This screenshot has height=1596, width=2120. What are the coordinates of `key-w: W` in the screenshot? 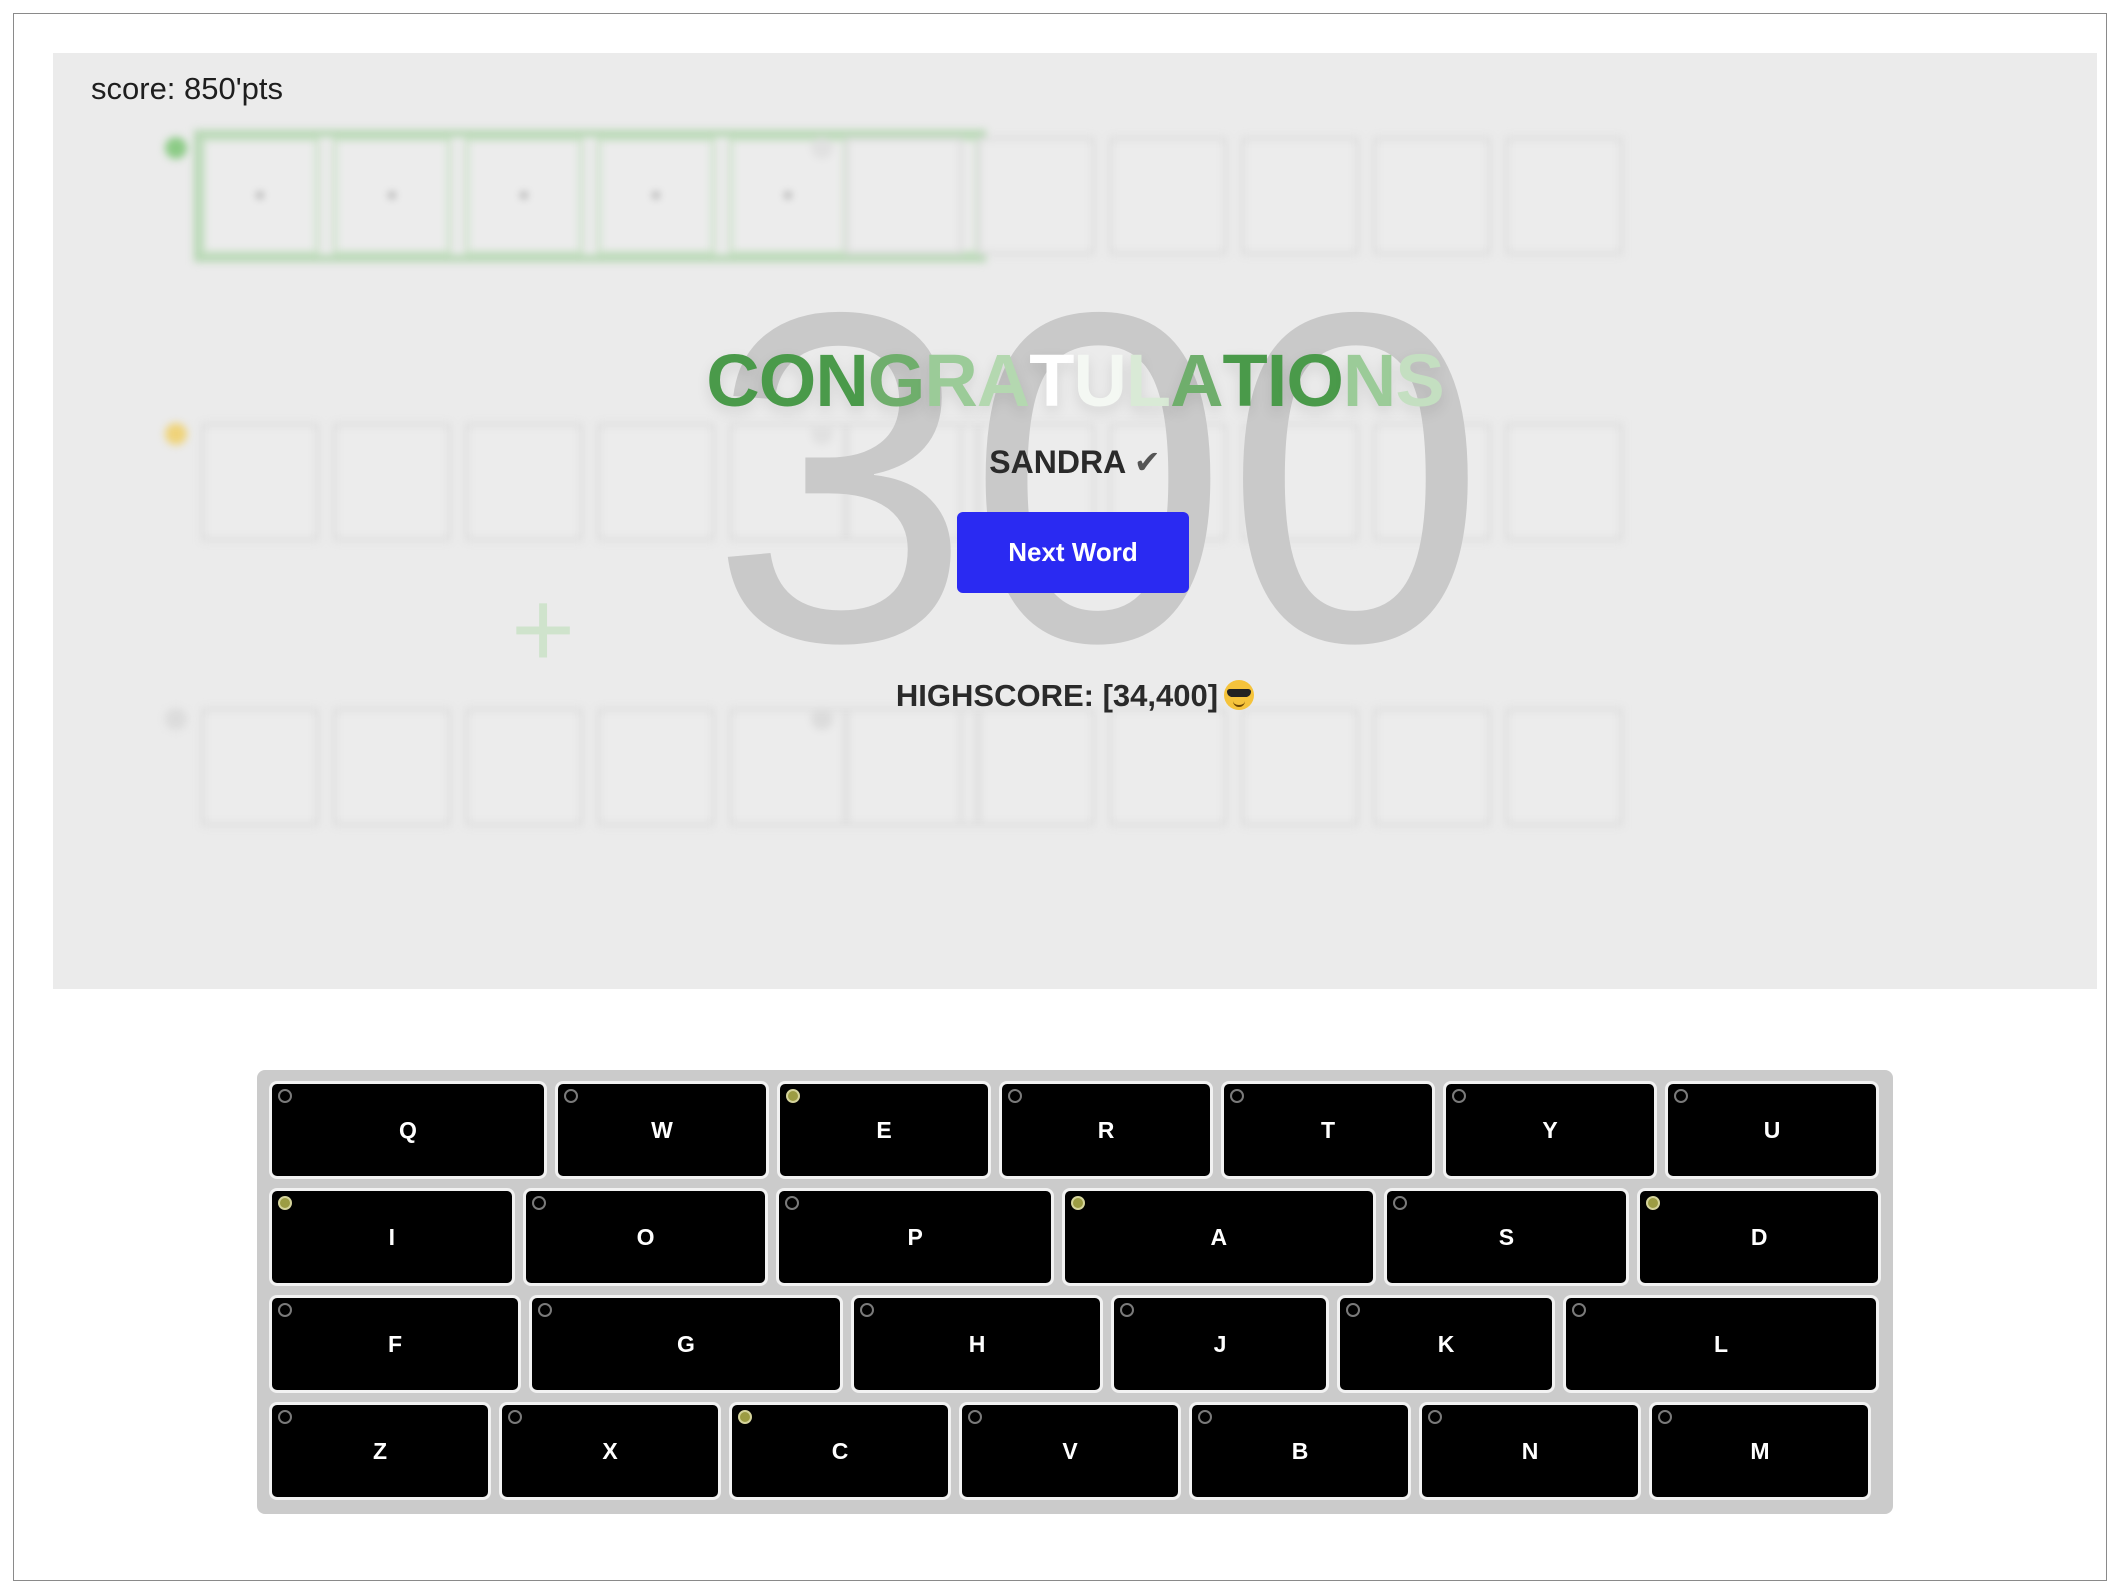 It's located at (662, 1130).